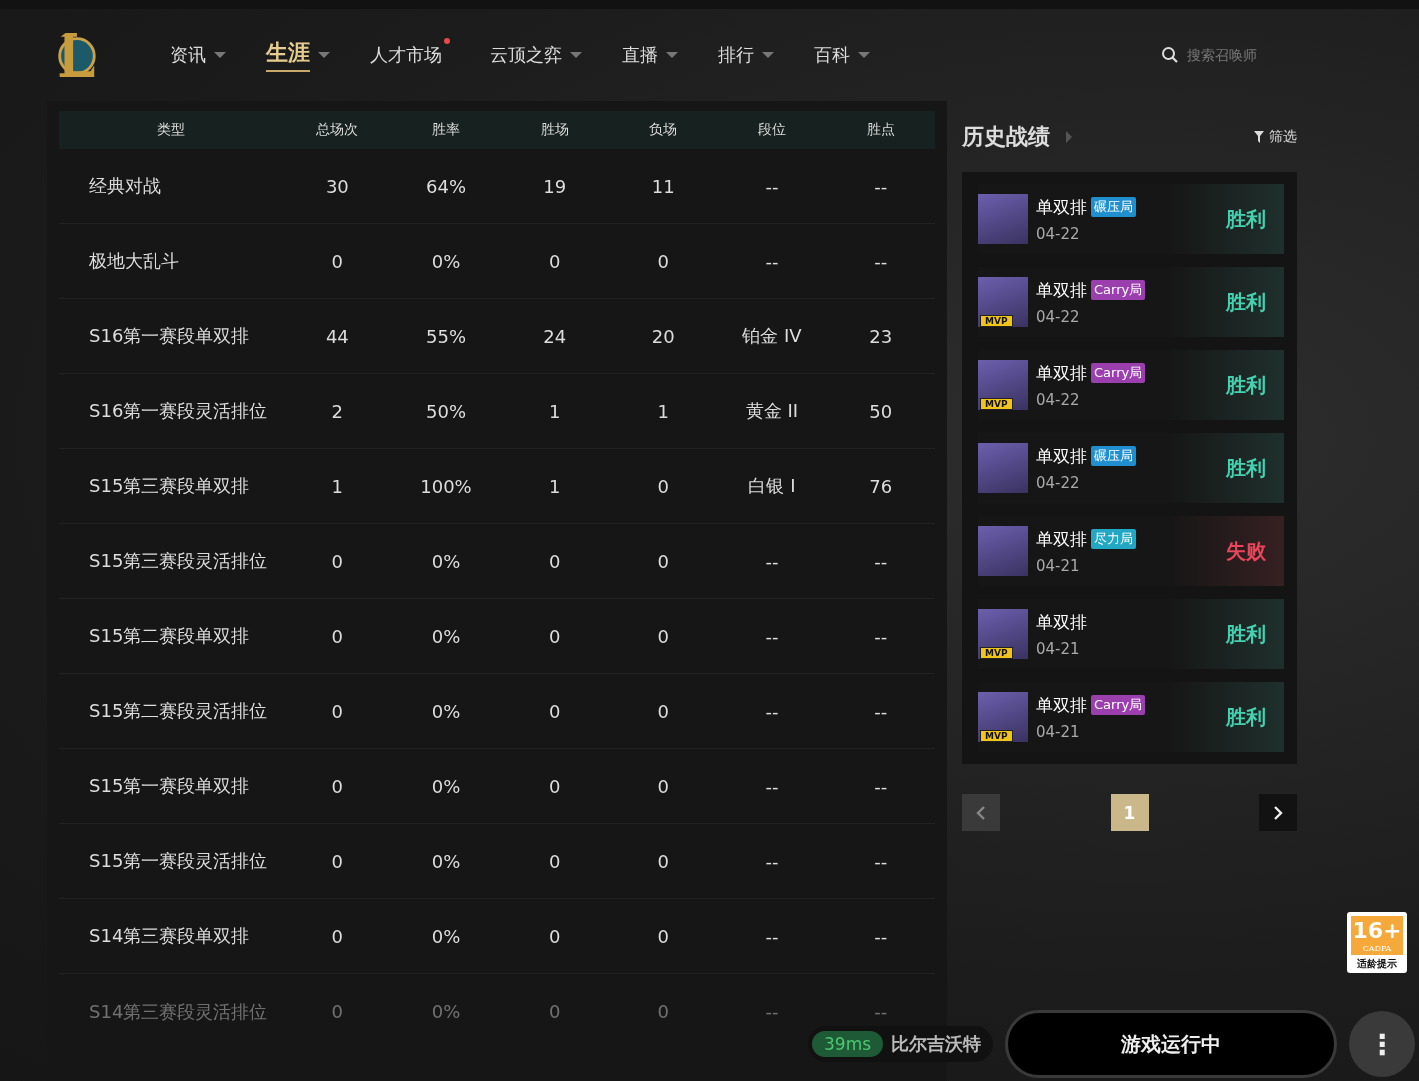  Describe the element at coordinates (169, 786) in the screenshot. I see `table-cell-text: S15第一赛段单双排` at that location.